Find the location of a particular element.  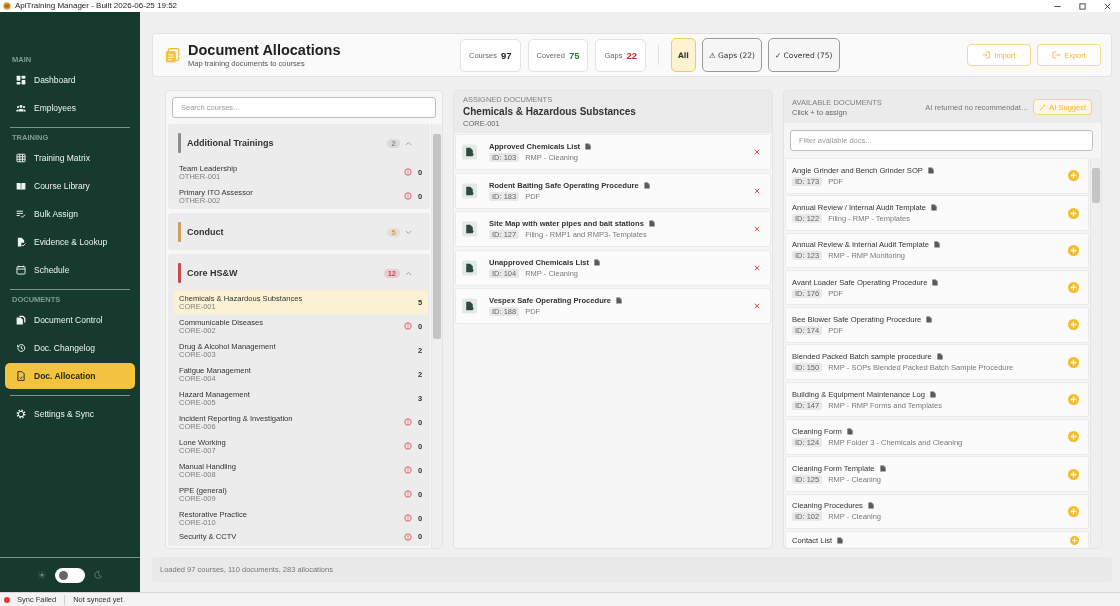

close-icon is located at coordinates (1107, 6).